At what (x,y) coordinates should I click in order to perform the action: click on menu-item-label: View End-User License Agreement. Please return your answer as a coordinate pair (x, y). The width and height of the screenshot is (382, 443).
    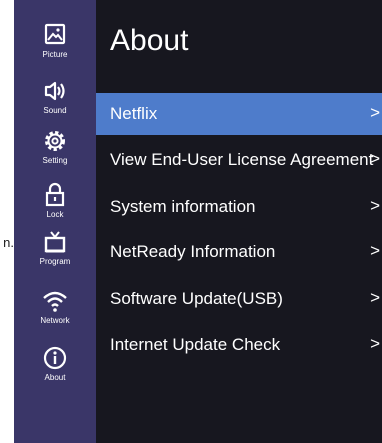
    Looking at the image, I should click on (242, 159).